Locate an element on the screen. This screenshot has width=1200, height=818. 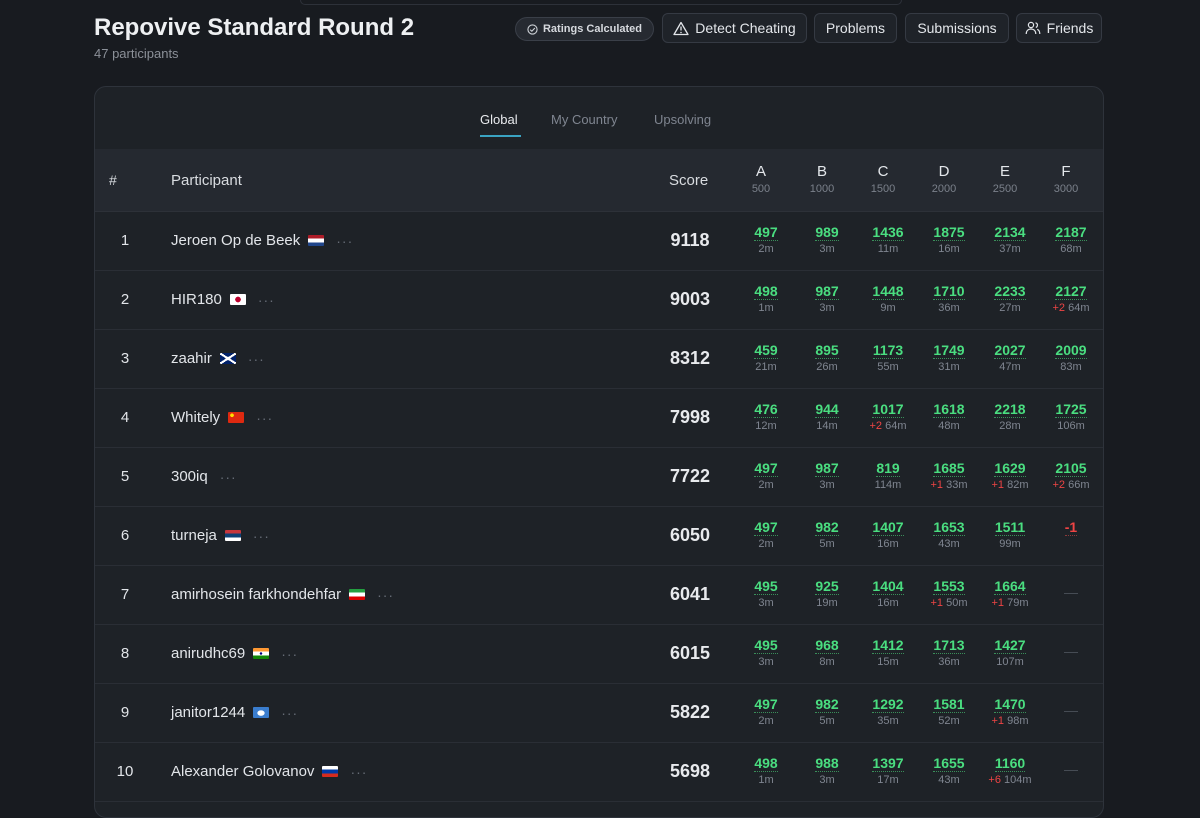
problem-result-e: 1629 +1 82m is located at coordinates (1010, 475).